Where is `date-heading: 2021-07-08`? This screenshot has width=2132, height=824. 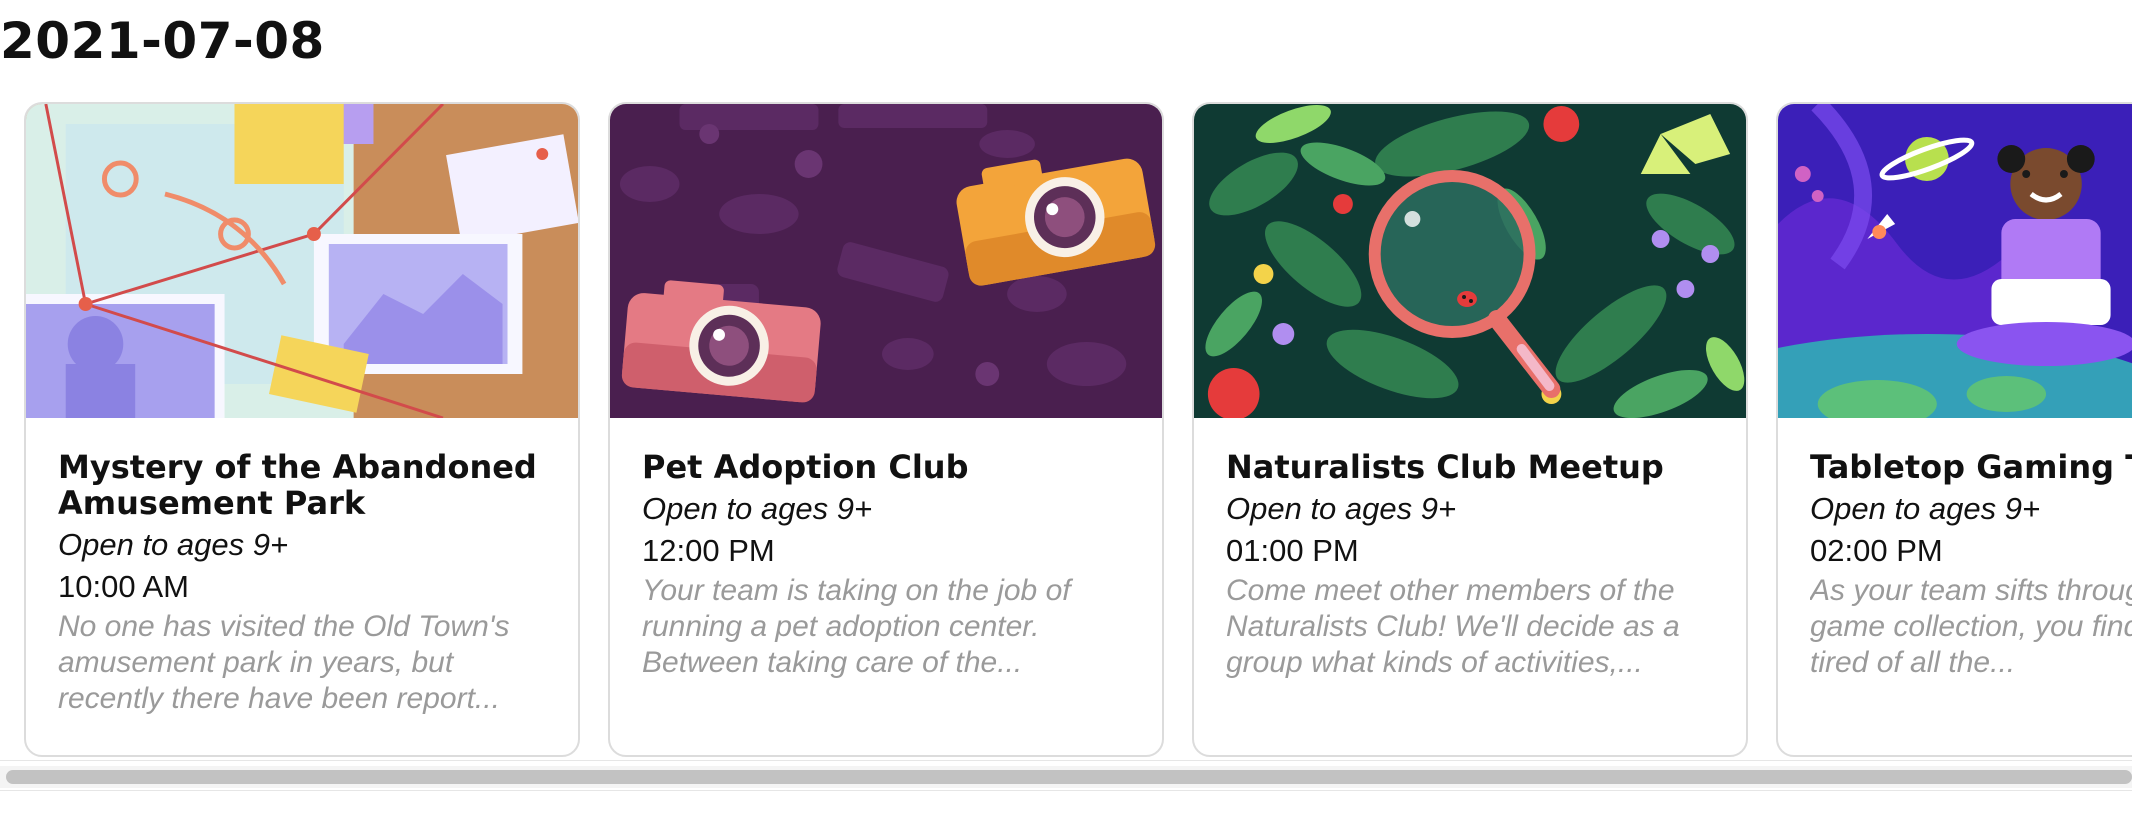
date-heading: 2021-07-08 is located at coordinates (162, 41).